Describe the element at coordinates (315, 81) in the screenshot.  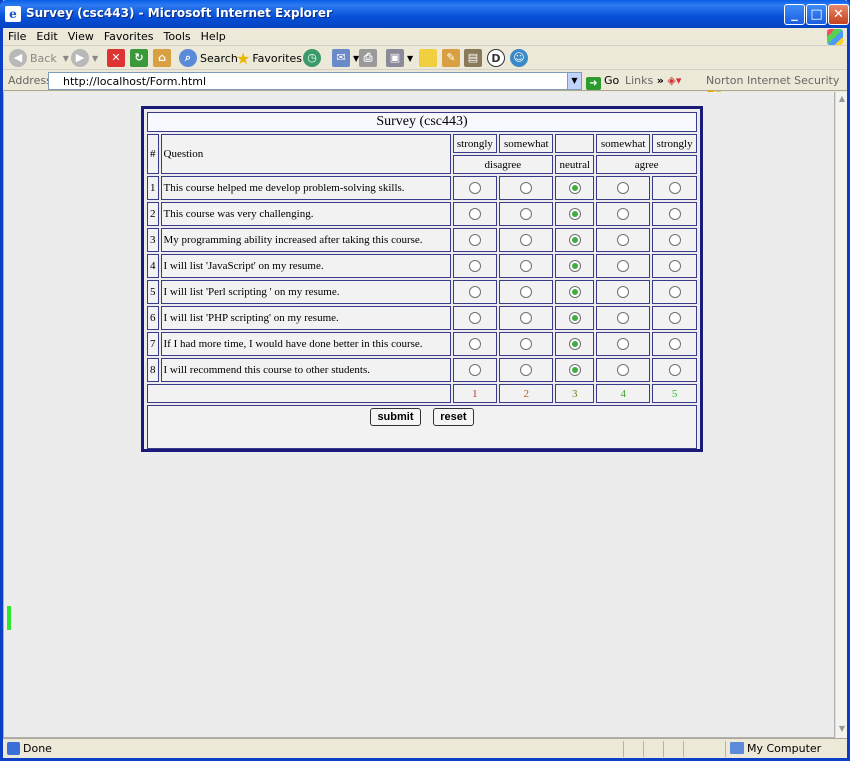
I see `address-input: http://localhost/Form.html ▼` at that location.